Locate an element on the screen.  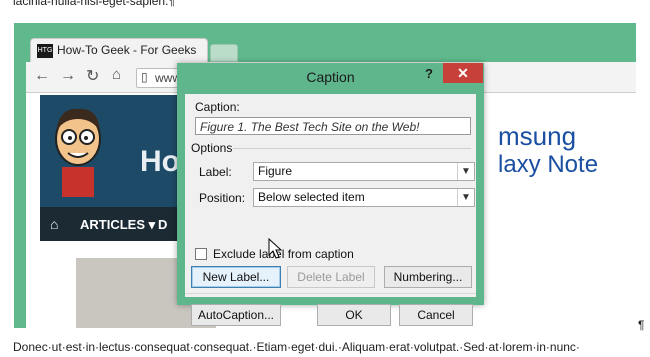
browser-tab: HTG How-To Geek - For Geeks is located at coordinates (119, 50).